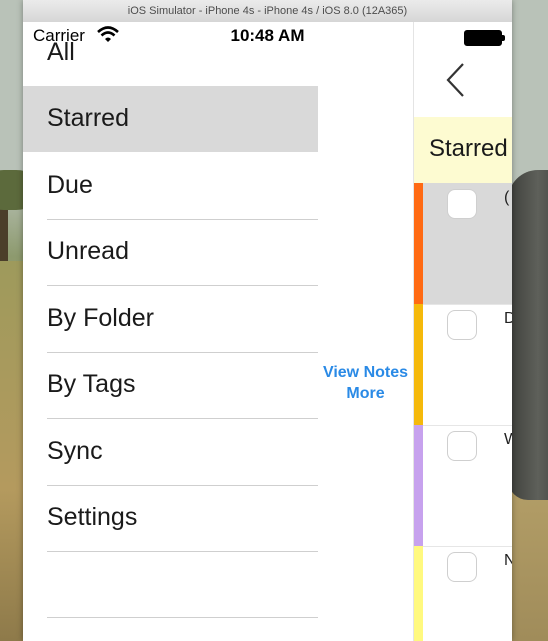 This screenshot has width=548, height=641. Describe the element at coordinates (508, 561) in the screenshot. I see `note-preview: N` at that location.